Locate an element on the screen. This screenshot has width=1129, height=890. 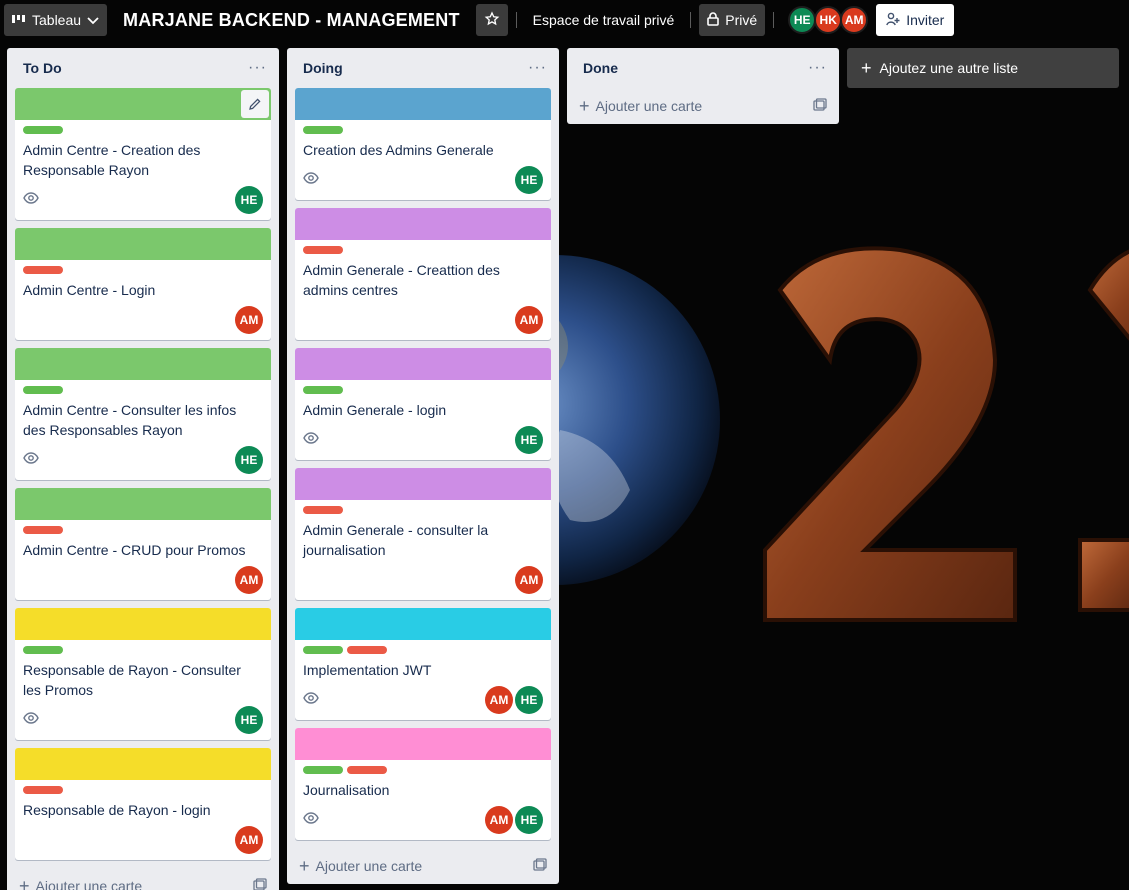
card-title: Creation des Admins Generale is located at coordinates (398, 150).